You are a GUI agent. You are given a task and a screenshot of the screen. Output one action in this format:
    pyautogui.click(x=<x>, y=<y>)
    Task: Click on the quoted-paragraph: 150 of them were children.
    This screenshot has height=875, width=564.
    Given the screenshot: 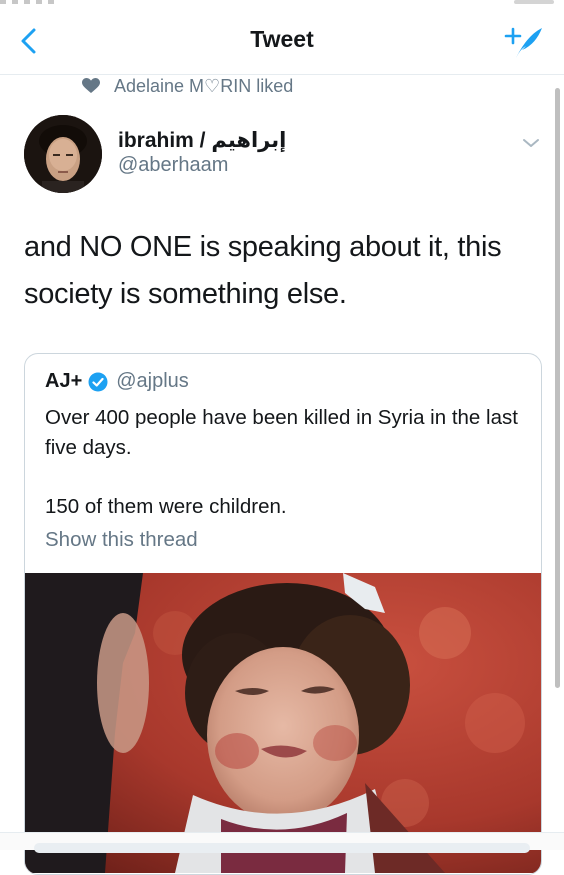 What is the action you would take?
    pyautogui.click(x=166, y=506)
    